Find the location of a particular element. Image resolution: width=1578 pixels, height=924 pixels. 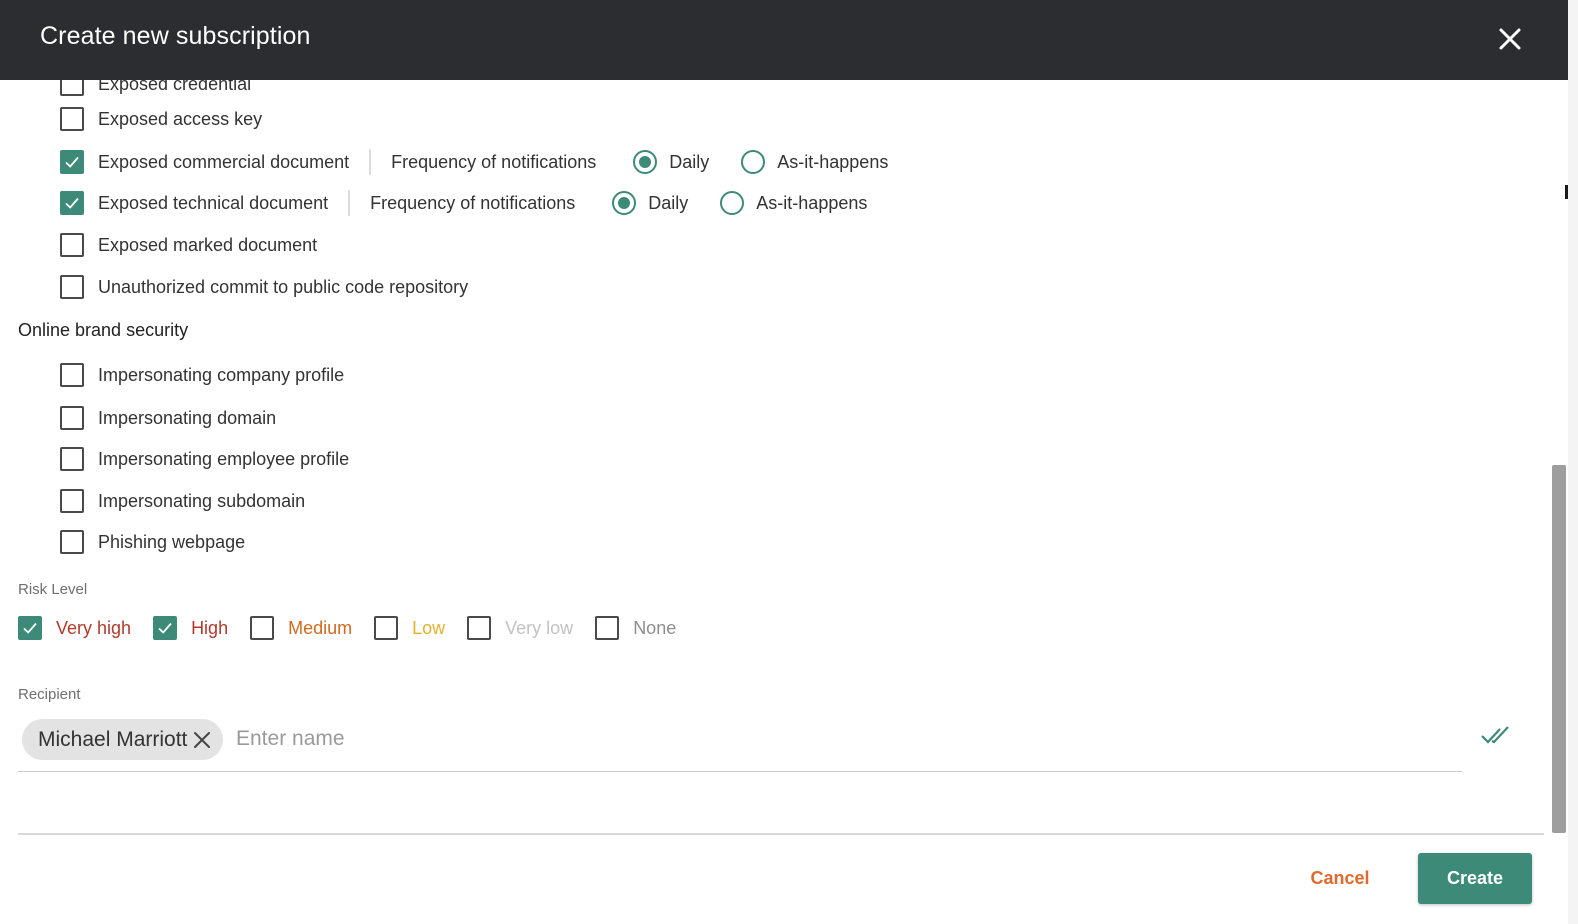

recipient-chip: Michael Marriott is located at coordinates (123, 739).